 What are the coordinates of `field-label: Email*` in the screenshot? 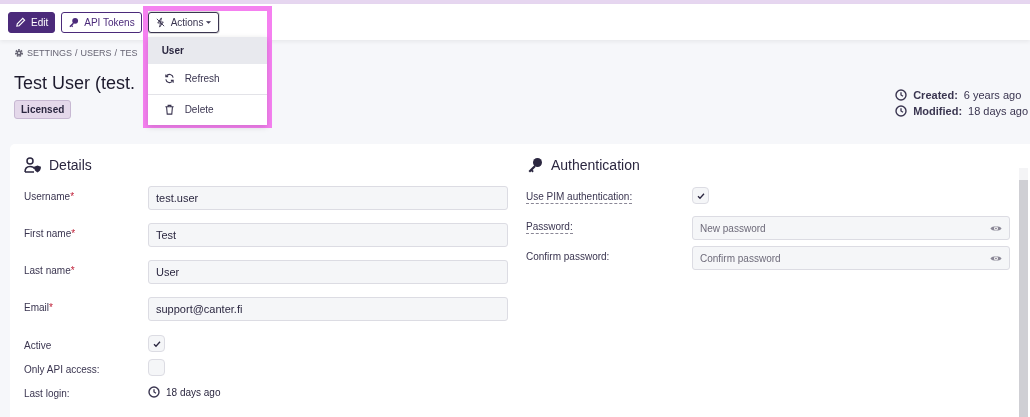 It's located at (38, 307).